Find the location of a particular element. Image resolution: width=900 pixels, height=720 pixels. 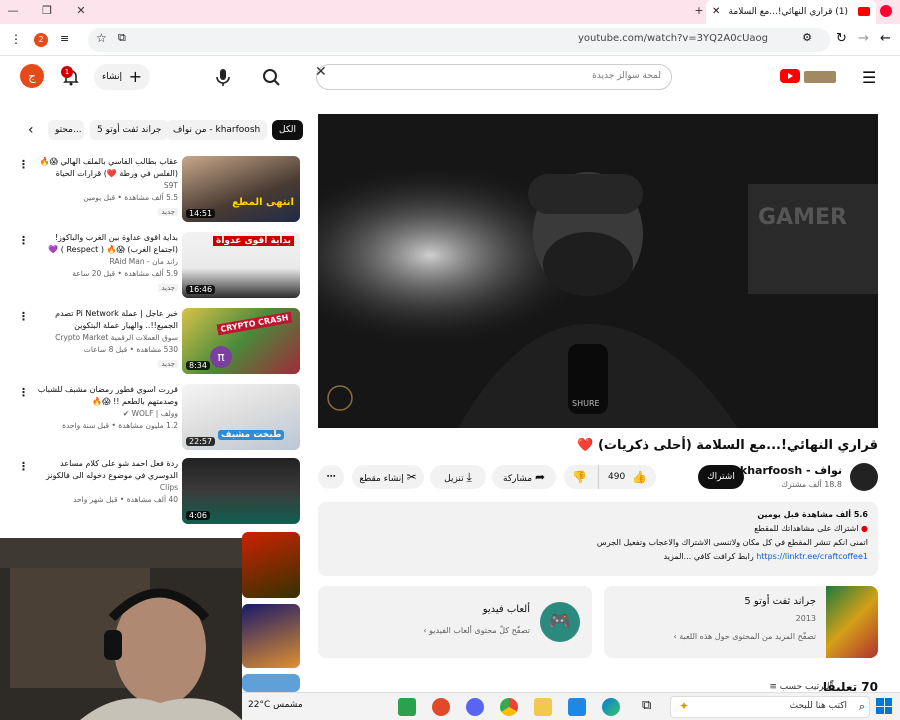

channel-name: وولف | WOLF ✔ is located at coordinates (107, 414).